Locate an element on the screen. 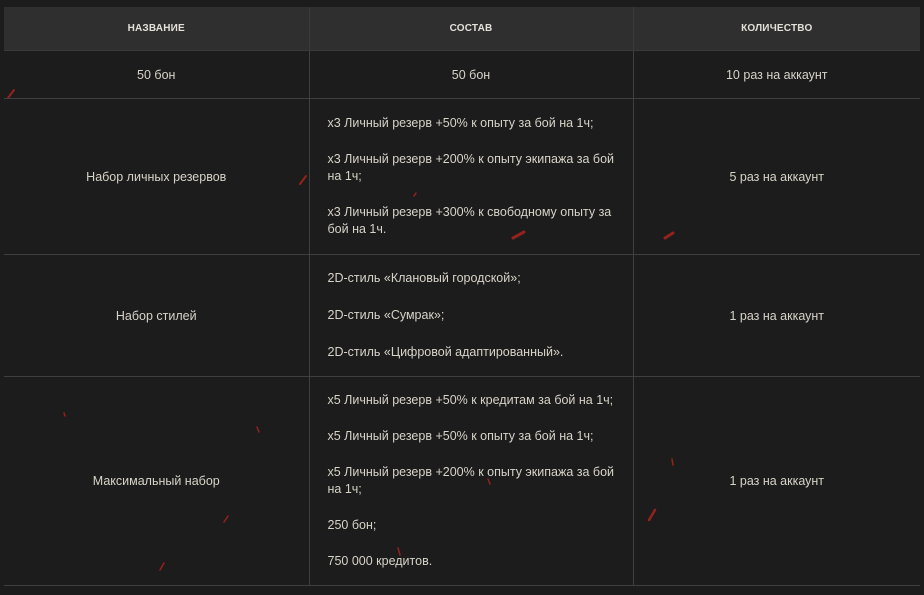 The width and height of the screenshot is (924, 595). cell-name: Набор стилей is located at coordinates (157, 315).